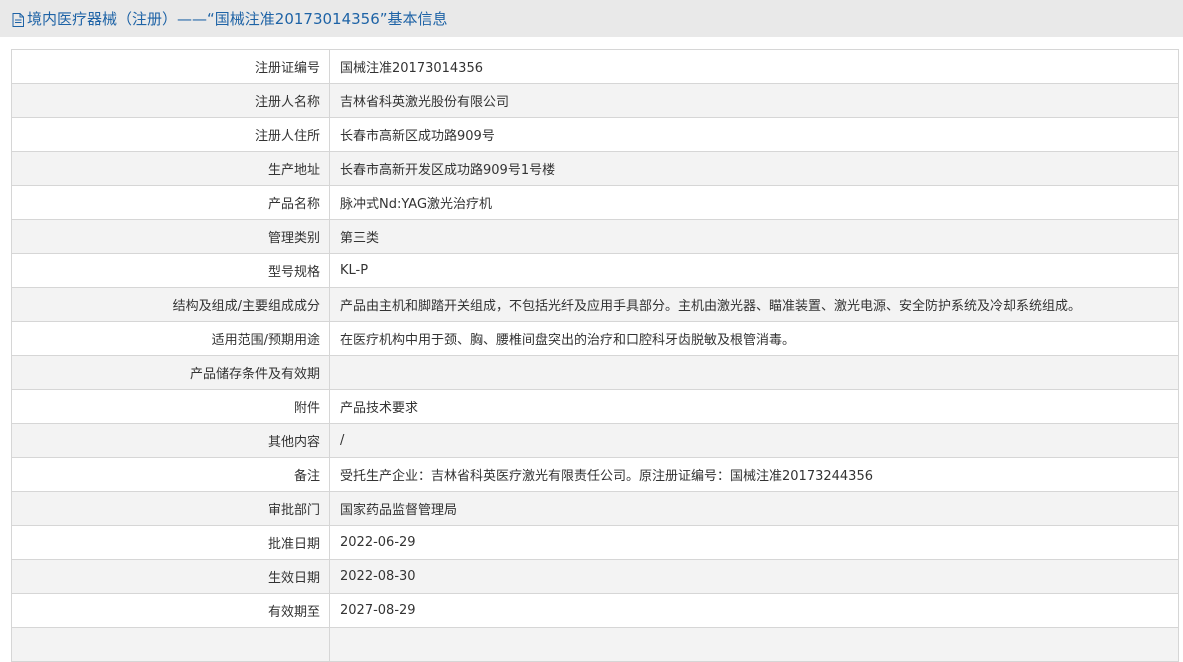  I want to click on field-value: 2022-06-29, so click(754, 542).